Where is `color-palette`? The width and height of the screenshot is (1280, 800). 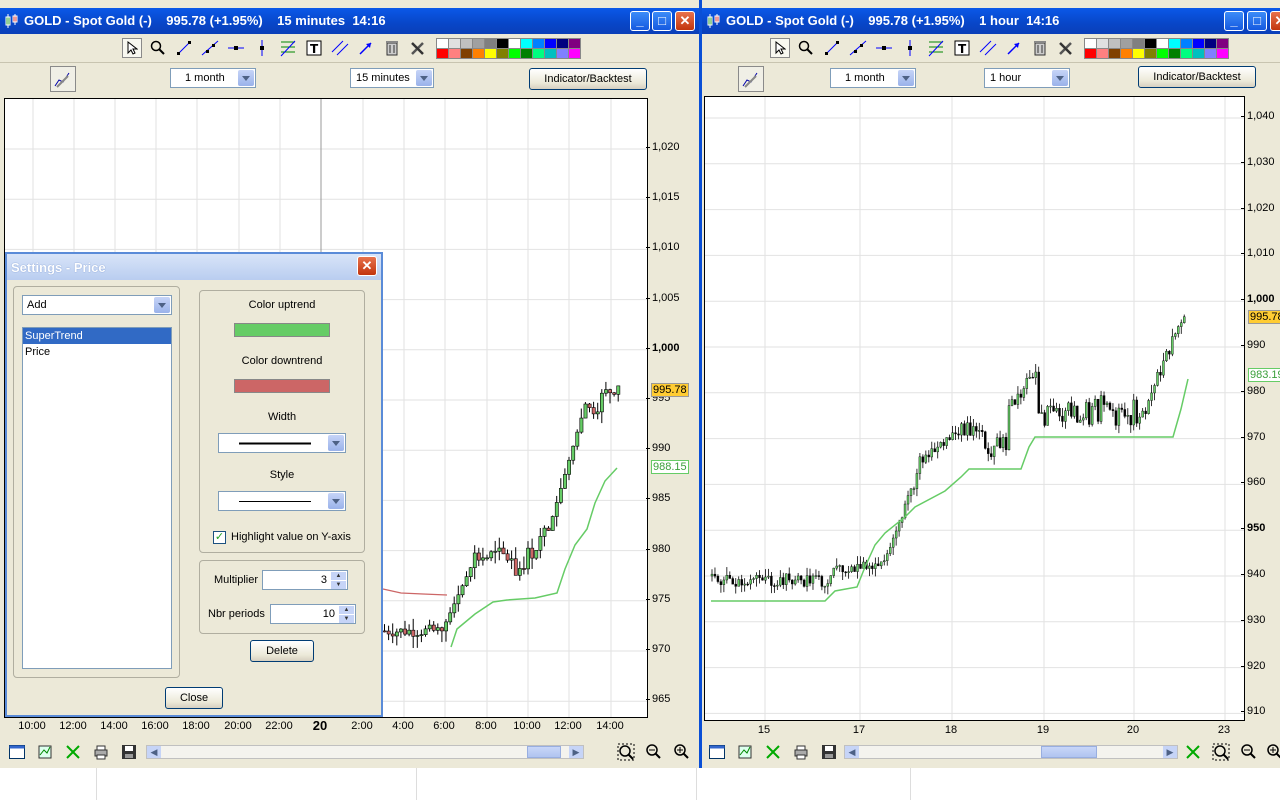 color-palette is located at coordinates (508, 48).